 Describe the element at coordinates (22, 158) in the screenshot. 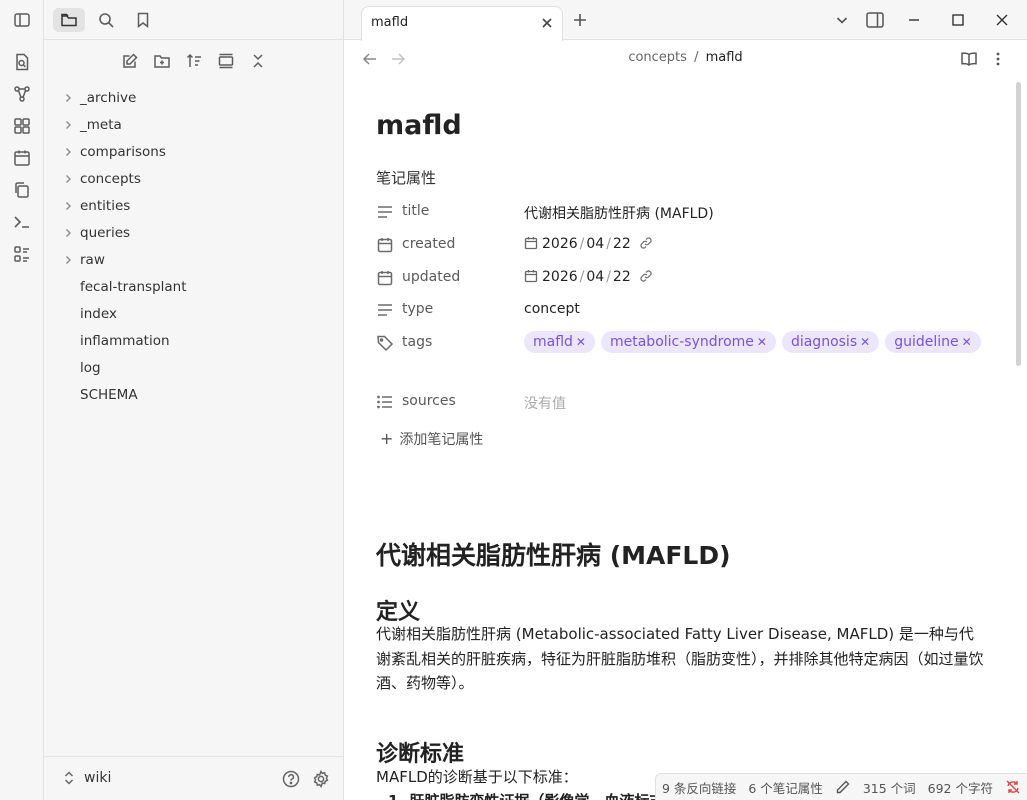

I see `calendar-icon` at that location.